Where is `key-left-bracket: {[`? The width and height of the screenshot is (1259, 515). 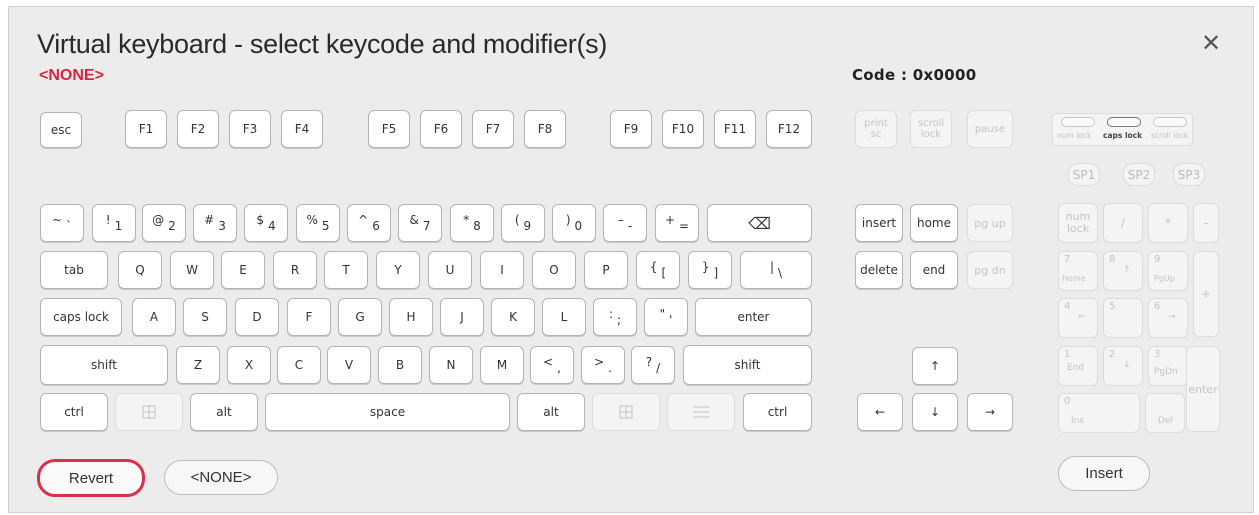
key-left-bracket: {[ is located at coordinates (658, 270).